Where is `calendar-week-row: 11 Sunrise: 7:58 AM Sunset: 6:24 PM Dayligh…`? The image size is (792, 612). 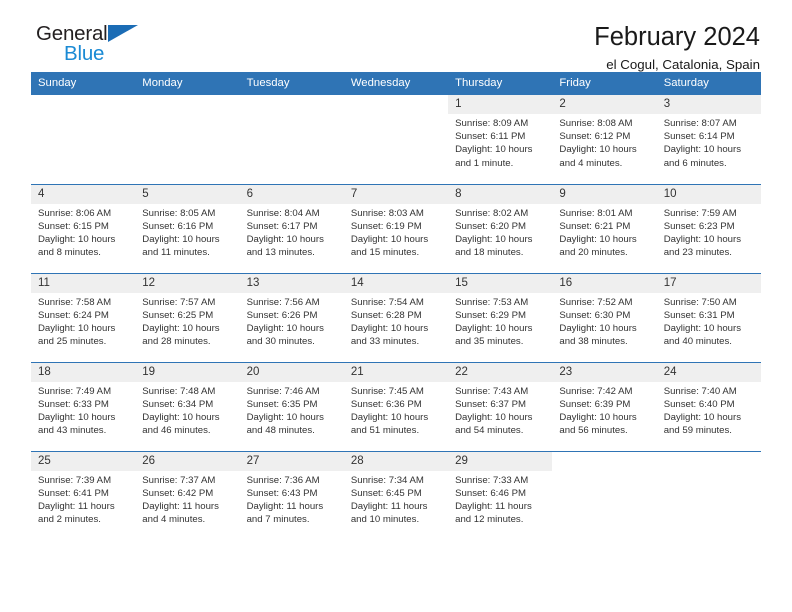 calendar-week-row: 11 Sunrise: 7:58 AM Sunset: 6:24 PM Dayligh… is located at coordinates (396, 317).